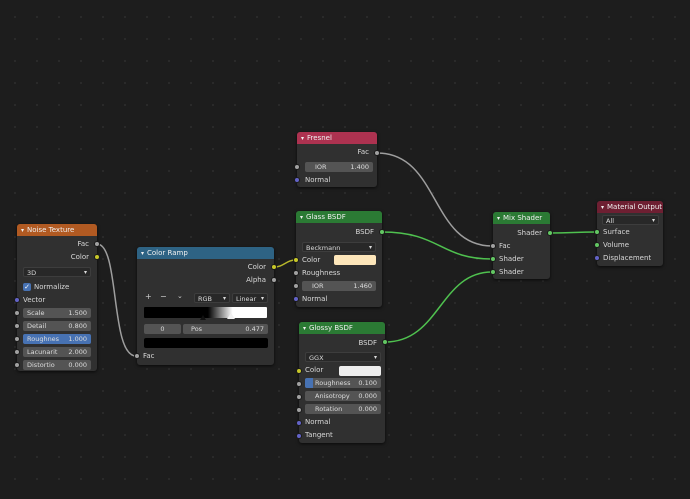  What do you see at coordinates (206, 343) in the screenshot?
I see `stop-color-swatch` at bounding box center [206, 343].